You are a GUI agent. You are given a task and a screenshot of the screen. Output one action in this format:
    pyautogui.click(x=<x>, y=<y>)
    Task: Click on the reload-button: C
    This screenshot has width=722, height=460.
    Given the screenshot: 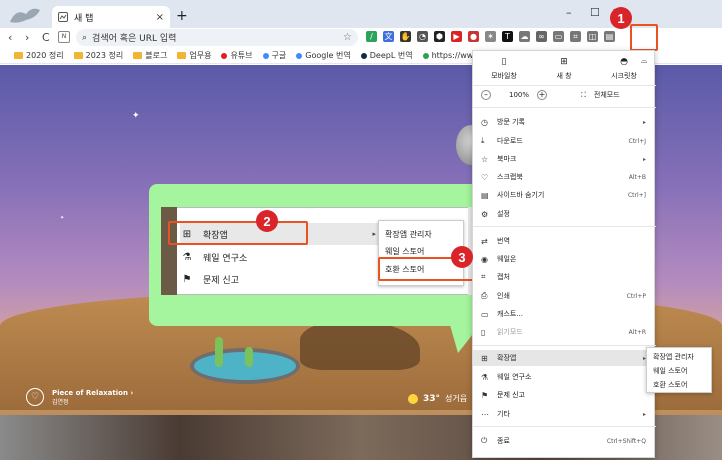 What is the action you would take?
    pyautogui.click(x=46, y=37)
    